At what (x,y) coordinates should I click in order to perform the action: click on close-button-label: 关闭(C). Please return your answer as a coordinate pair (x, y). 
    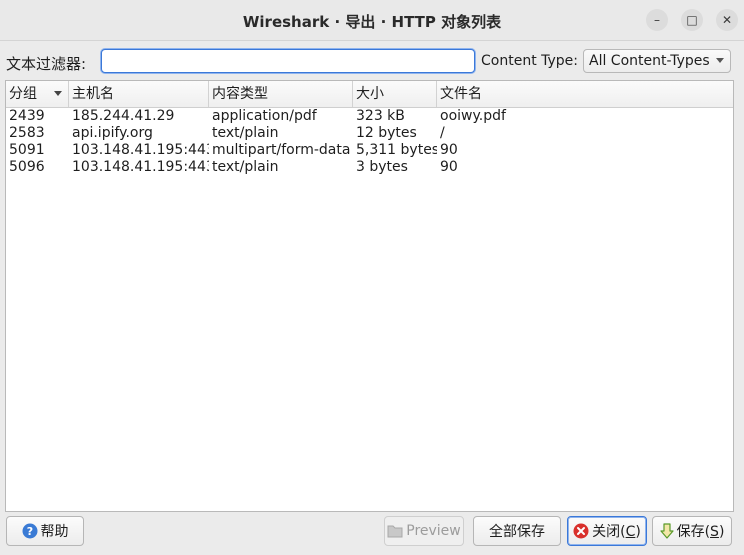
    Looking at the image, I should click on (616, 532).